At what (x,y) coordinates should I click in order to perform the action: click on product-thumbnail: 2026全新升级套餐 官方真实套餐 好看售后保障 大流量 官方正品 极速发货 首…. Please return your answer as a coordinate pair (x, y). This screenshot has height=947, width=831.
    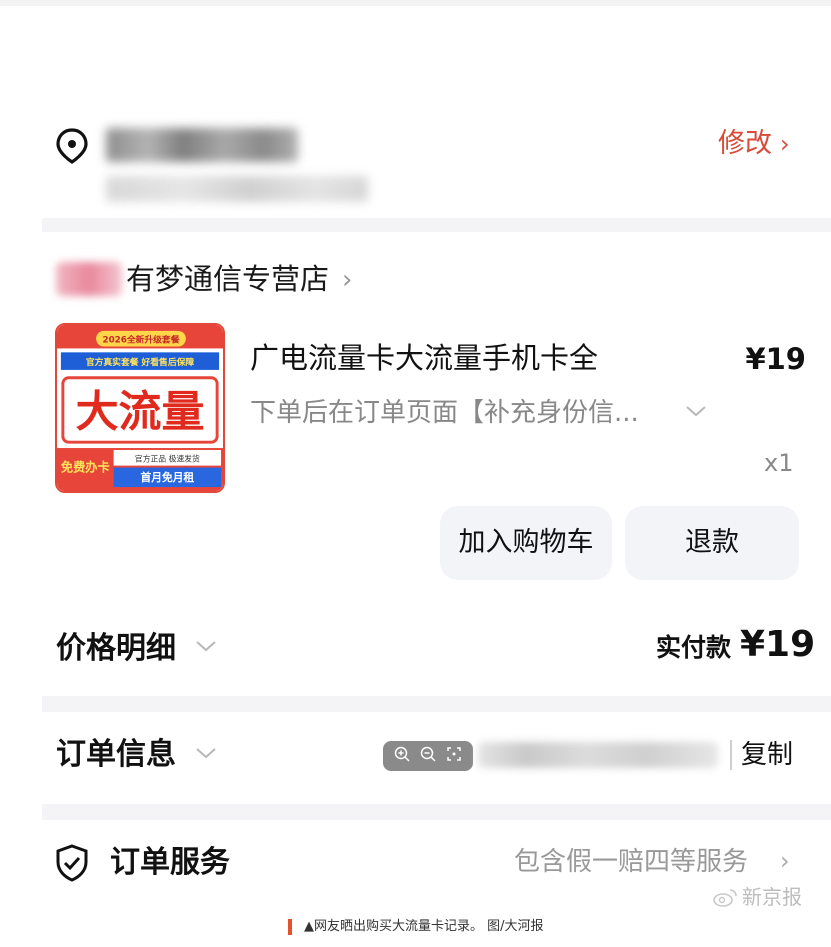
    Looking at the image, I should click on (140, 408).